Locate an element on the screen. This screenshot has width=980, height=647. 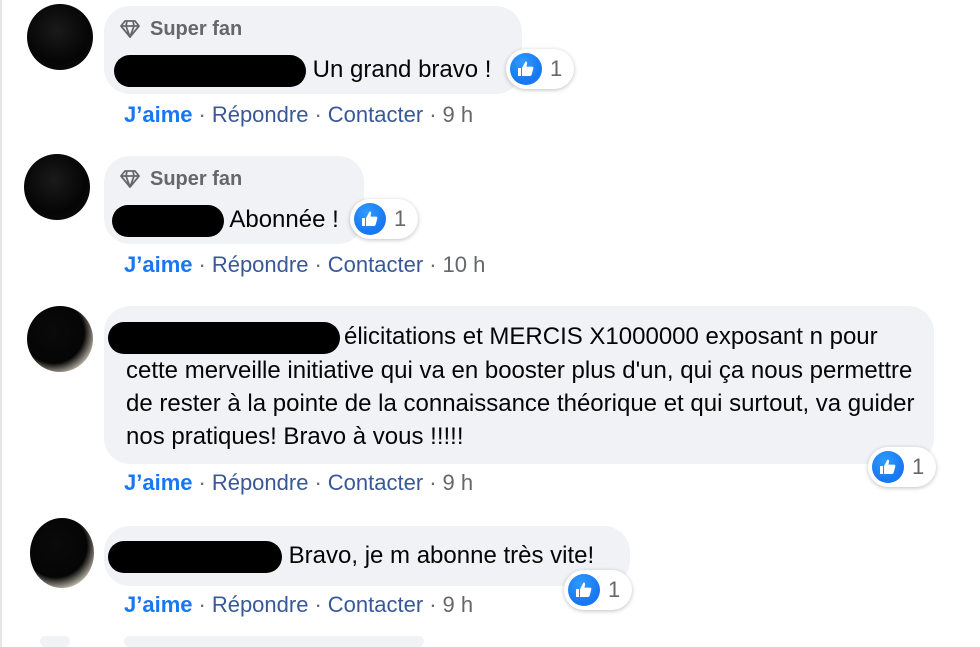
comment-bubble: Super fan Un grand bravo ! is located at coordinates (313, 50).